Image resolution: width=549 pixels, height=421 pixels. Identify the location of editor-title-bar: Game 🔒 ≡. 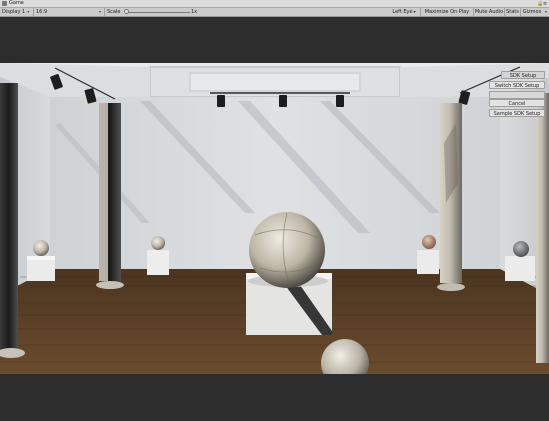
(274, 4).